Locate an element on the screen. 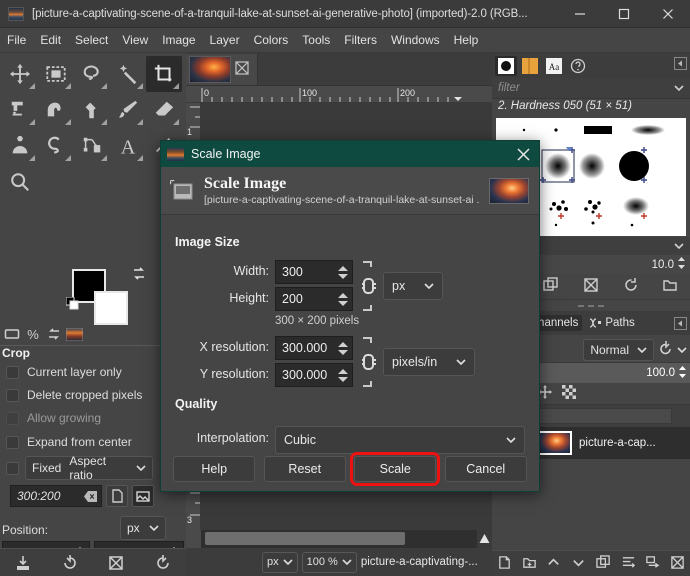 The width and height of the screenshot is (690, 576). transform-tool is located at coordinates (20, 110).